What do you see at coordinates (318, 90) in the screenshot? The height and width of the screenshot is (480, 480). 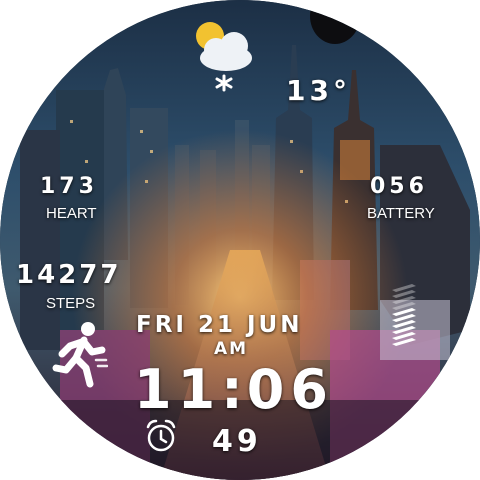 I see `temperature: 13°` at bounding box center [318, 90].